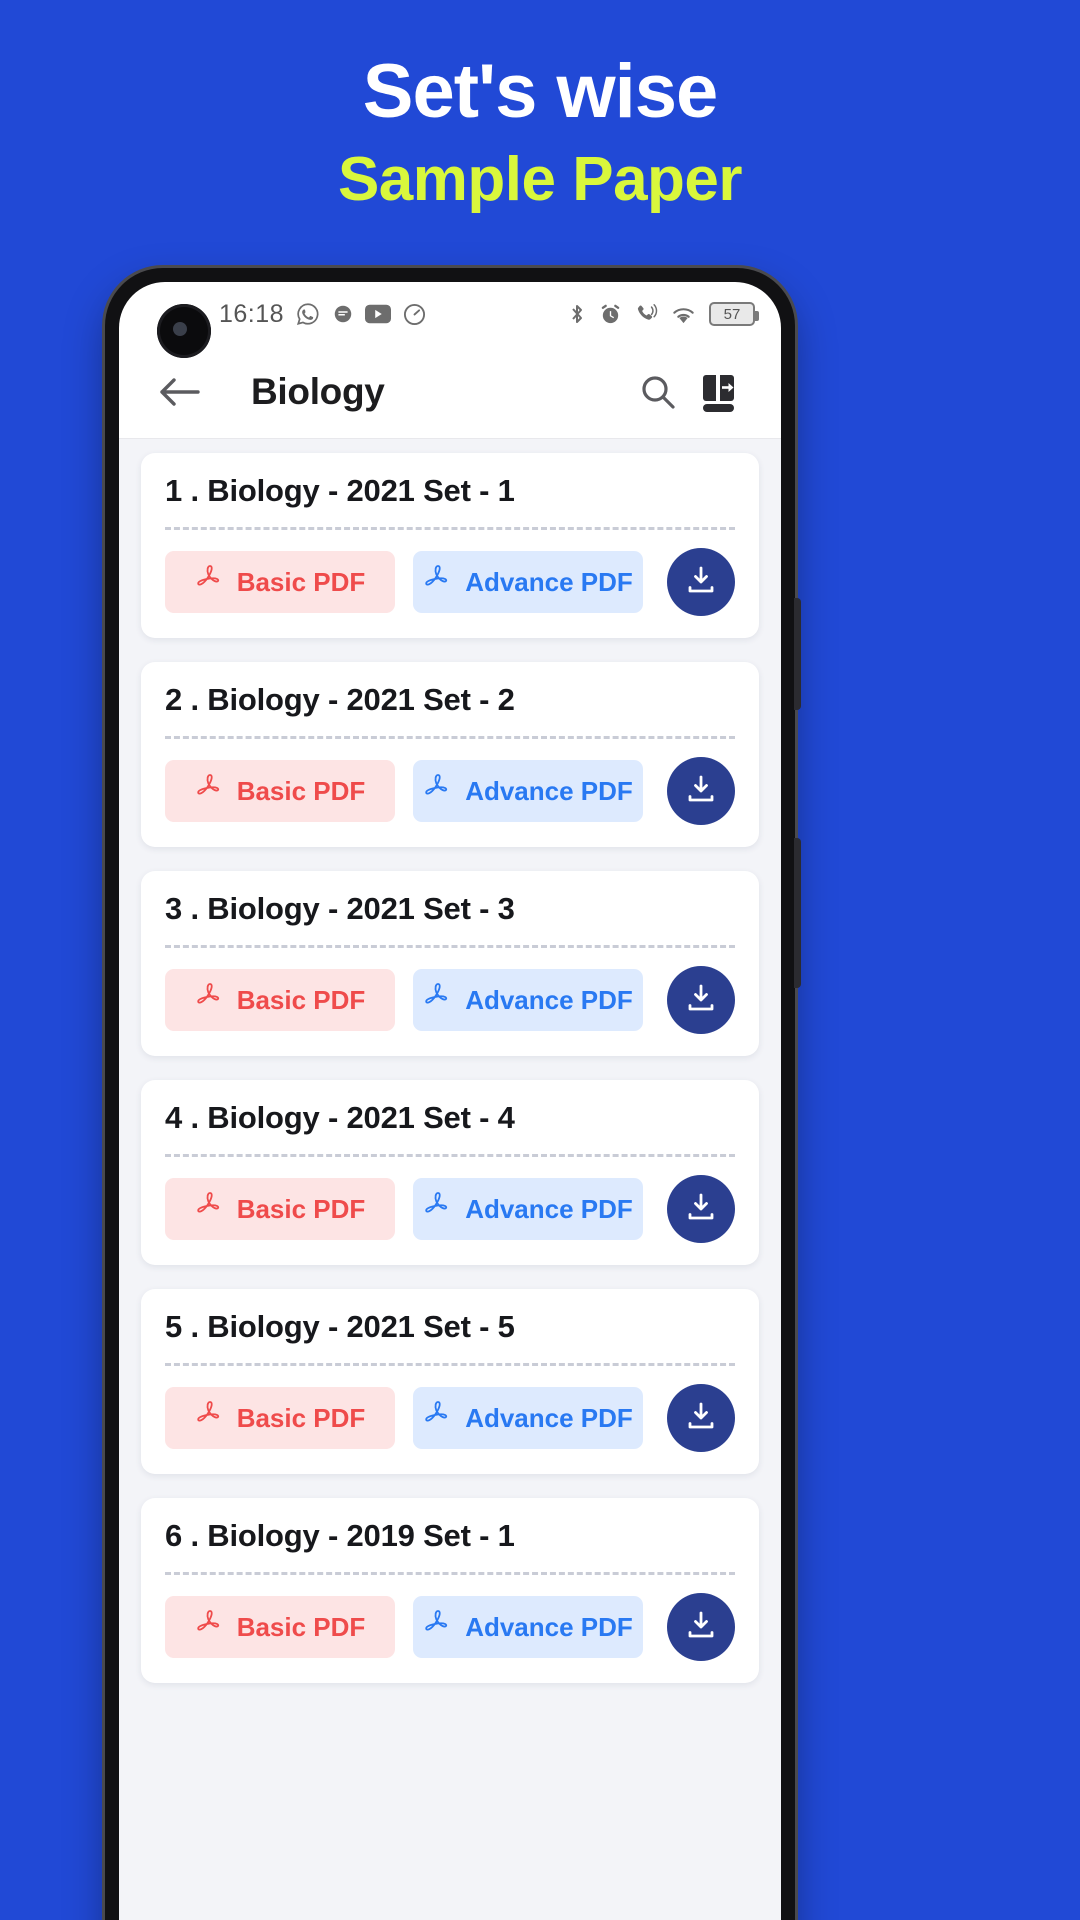  I want to click on paper-card-title: 3 . Biology - 2021 Set - 3, so click(340, 908).